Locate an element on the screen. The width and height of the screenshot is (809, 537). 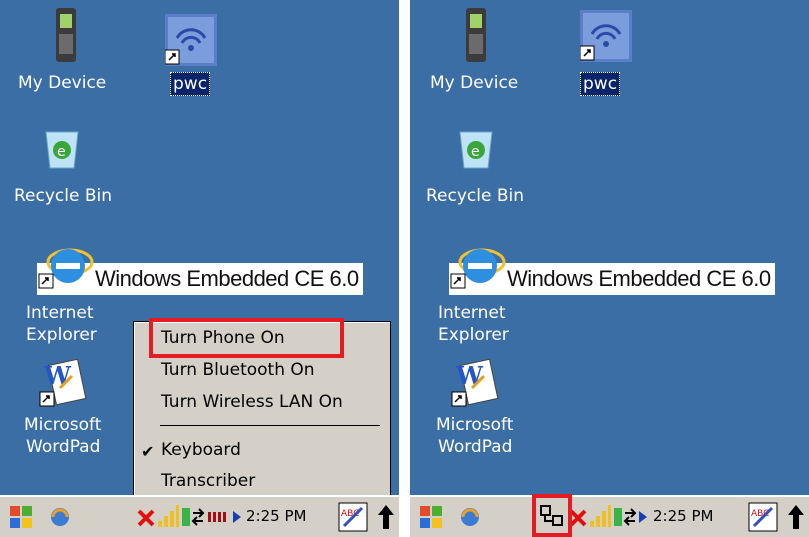
highlight-network-icon is located at coordinates (552, 515).